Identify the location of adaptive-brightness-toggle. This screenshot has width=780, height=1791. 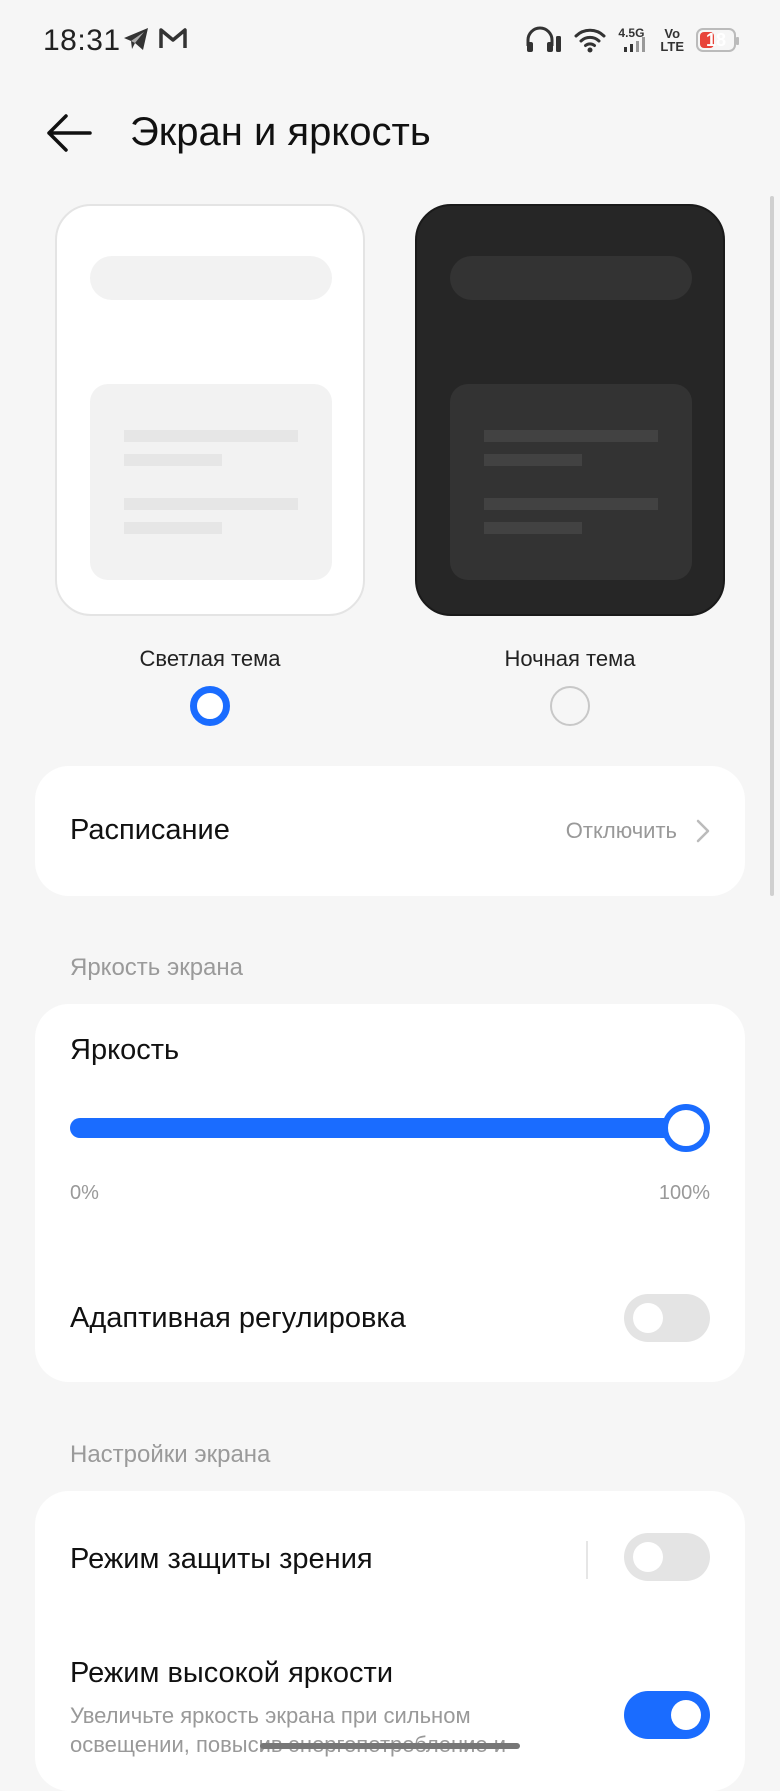
(667, 1318).